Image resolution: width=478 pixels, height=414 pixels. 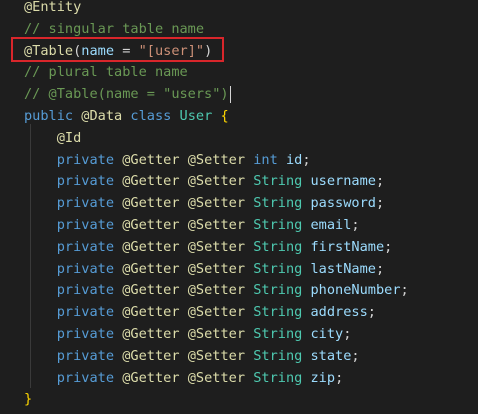 What do you see at coordinates (331, 355) in the screenshot?
I see `code-token-var: state` at bounding box center [331, 355].